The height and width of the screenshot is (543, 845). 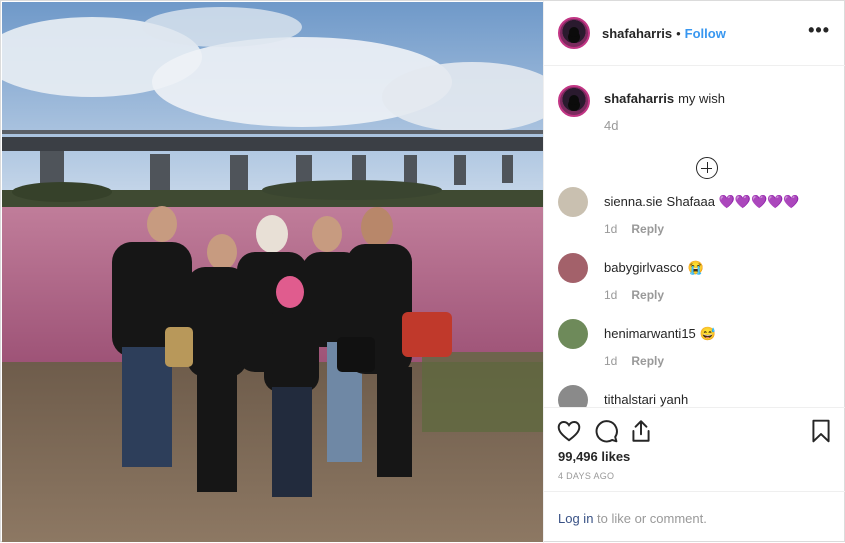 I want to click on comment-item: babygirlvasco 😭 1d Reply, so click(x=698, y=283).